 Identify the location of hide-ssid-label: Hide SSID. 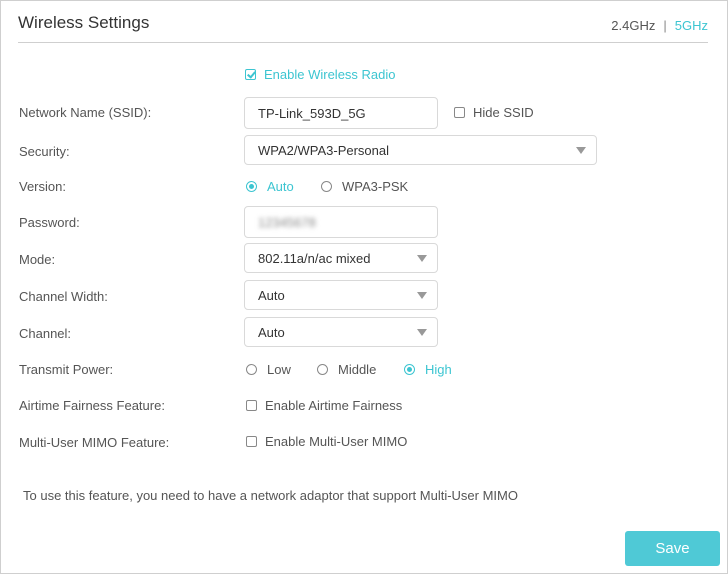
(503, 112).